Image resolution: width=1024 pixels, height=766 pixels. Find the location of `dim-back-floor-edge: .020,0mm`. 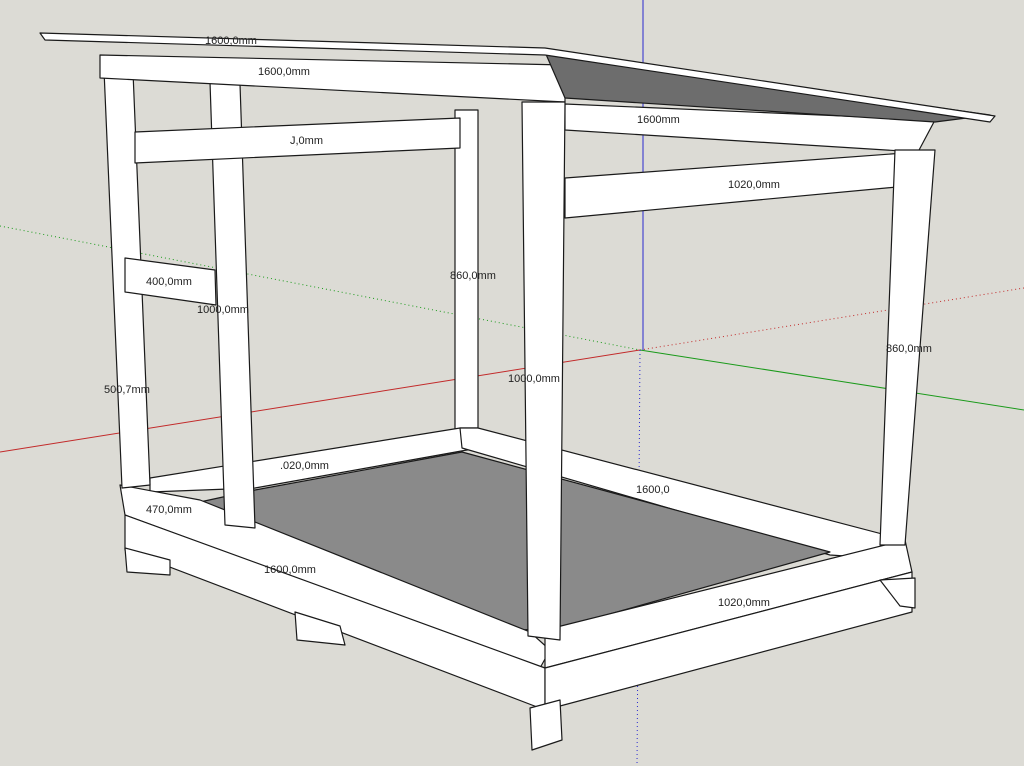

dim-back-floor-edge: .020,0mm is located at coordinates (304, 466).